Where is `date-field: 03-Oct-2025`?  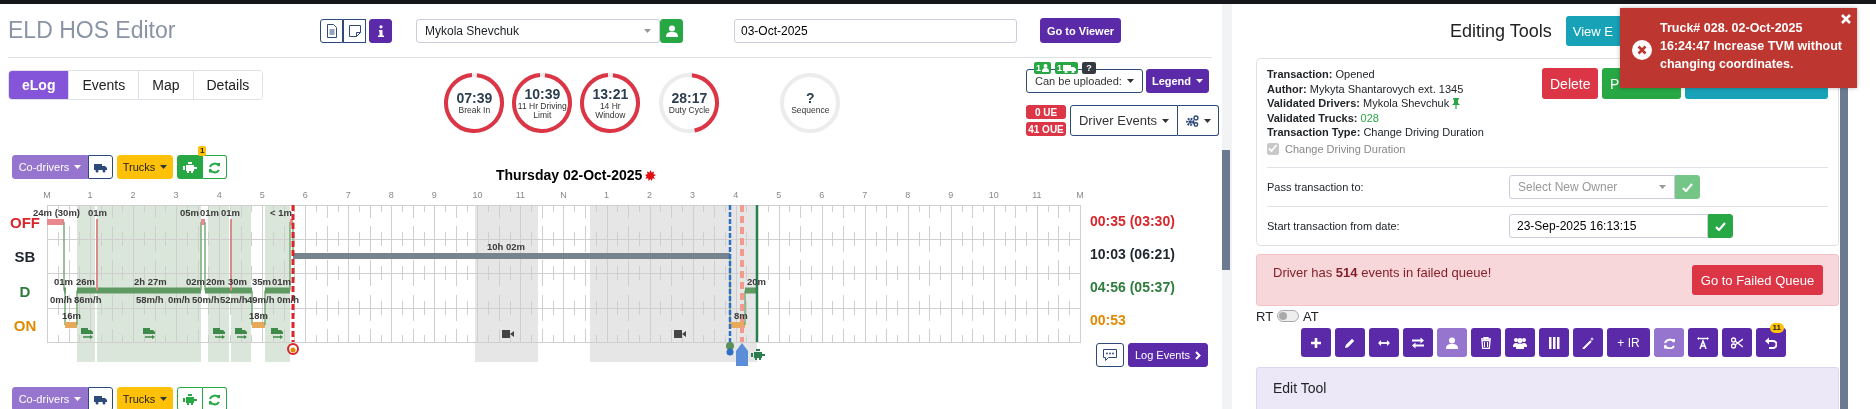 date-field: 03-Oct-2025 is located at coordinates (875, 30).